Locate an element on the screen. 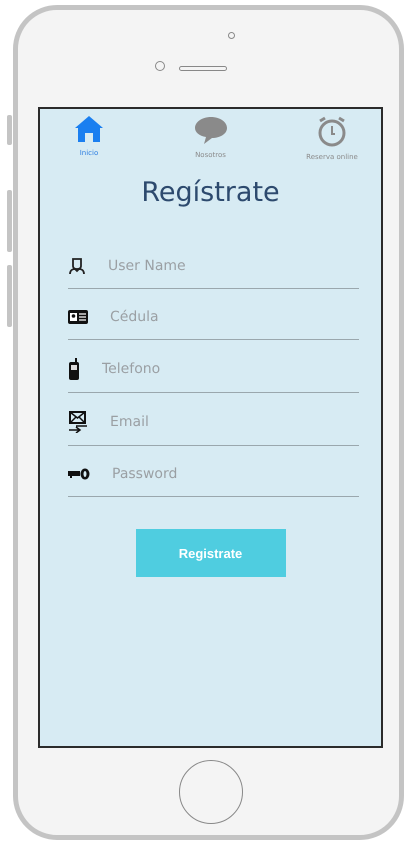 This screenshot has width=417, height=849. home-button is located at coordinates (210, 792).